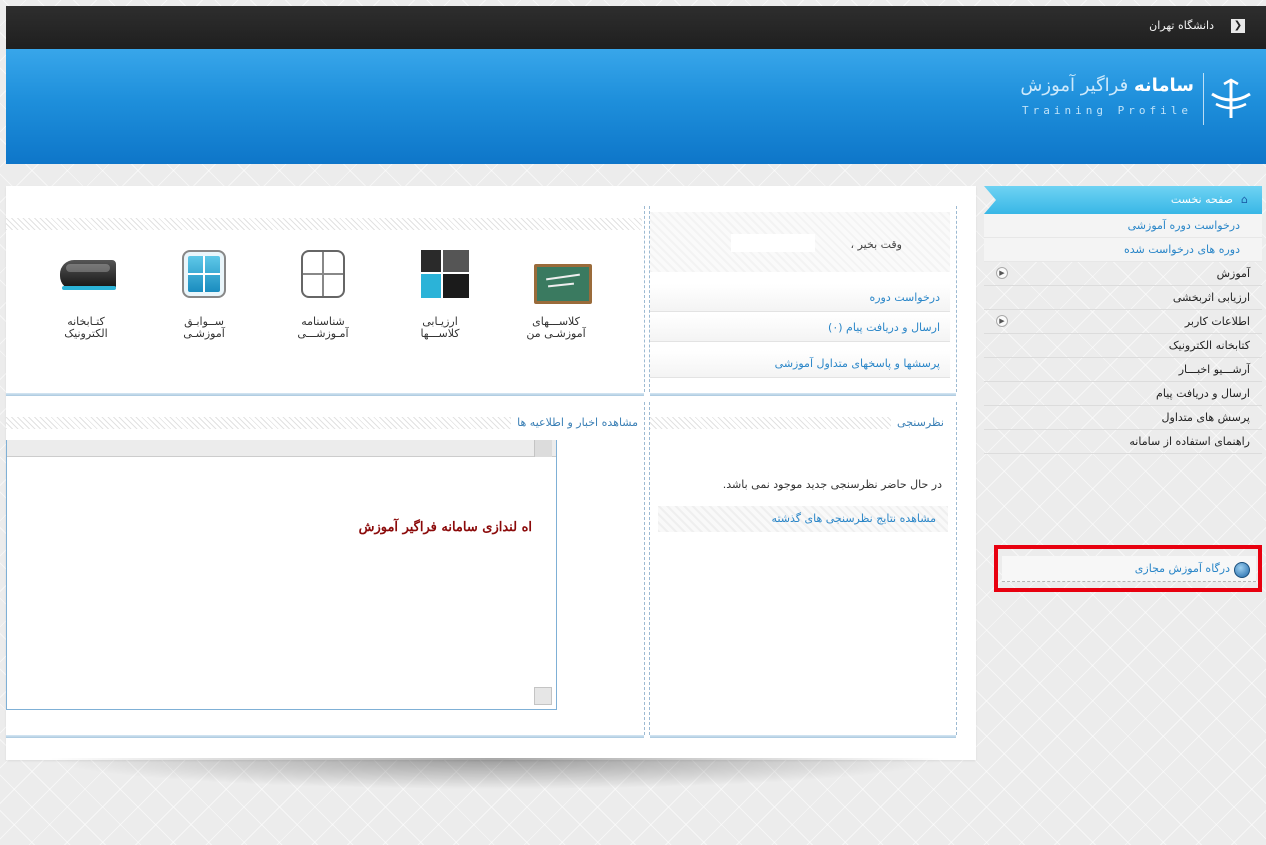 Image resolution: width=1266 pixels, height=845 pixels. I want to click on home-icon: ⌂, so click(1244, 199).